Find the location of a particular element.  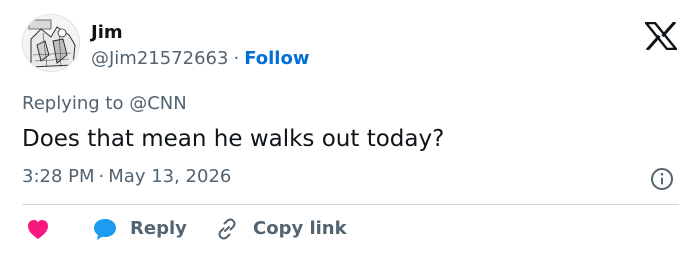

follow-button: Follow is located at coordinates (276, 58).